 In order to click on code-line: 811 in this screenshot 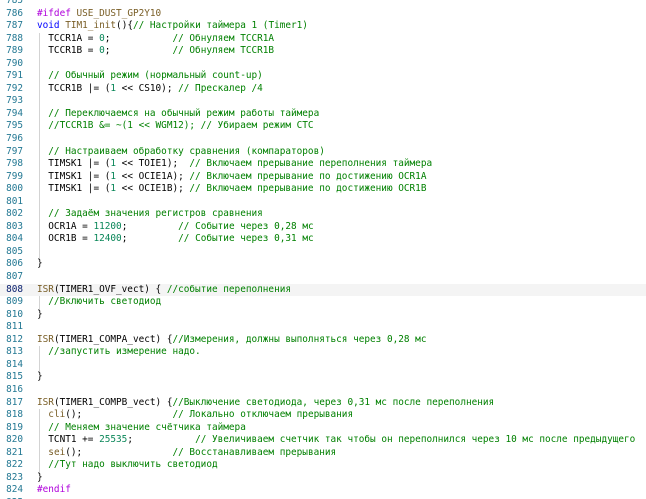, I will do `click(323, 327)`.